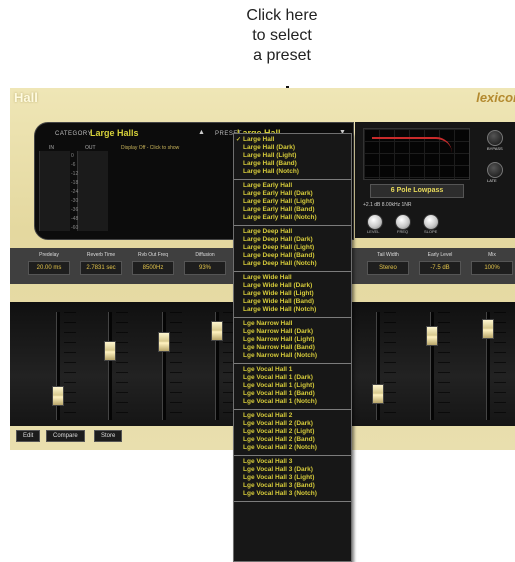  I want to click on preset-menu-item-label: Lge Vocal Hall 1, so click(268, 369).